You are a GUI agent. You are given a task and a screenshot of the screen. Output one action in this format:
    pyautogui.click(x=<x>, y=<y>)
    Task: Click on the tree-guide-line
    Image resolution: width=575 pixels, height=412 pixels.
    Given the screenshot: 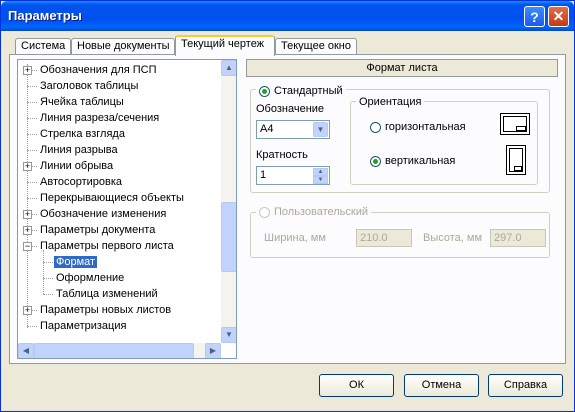 What is the action you would take?
    pyautogui.click(x=27, y=196)
    